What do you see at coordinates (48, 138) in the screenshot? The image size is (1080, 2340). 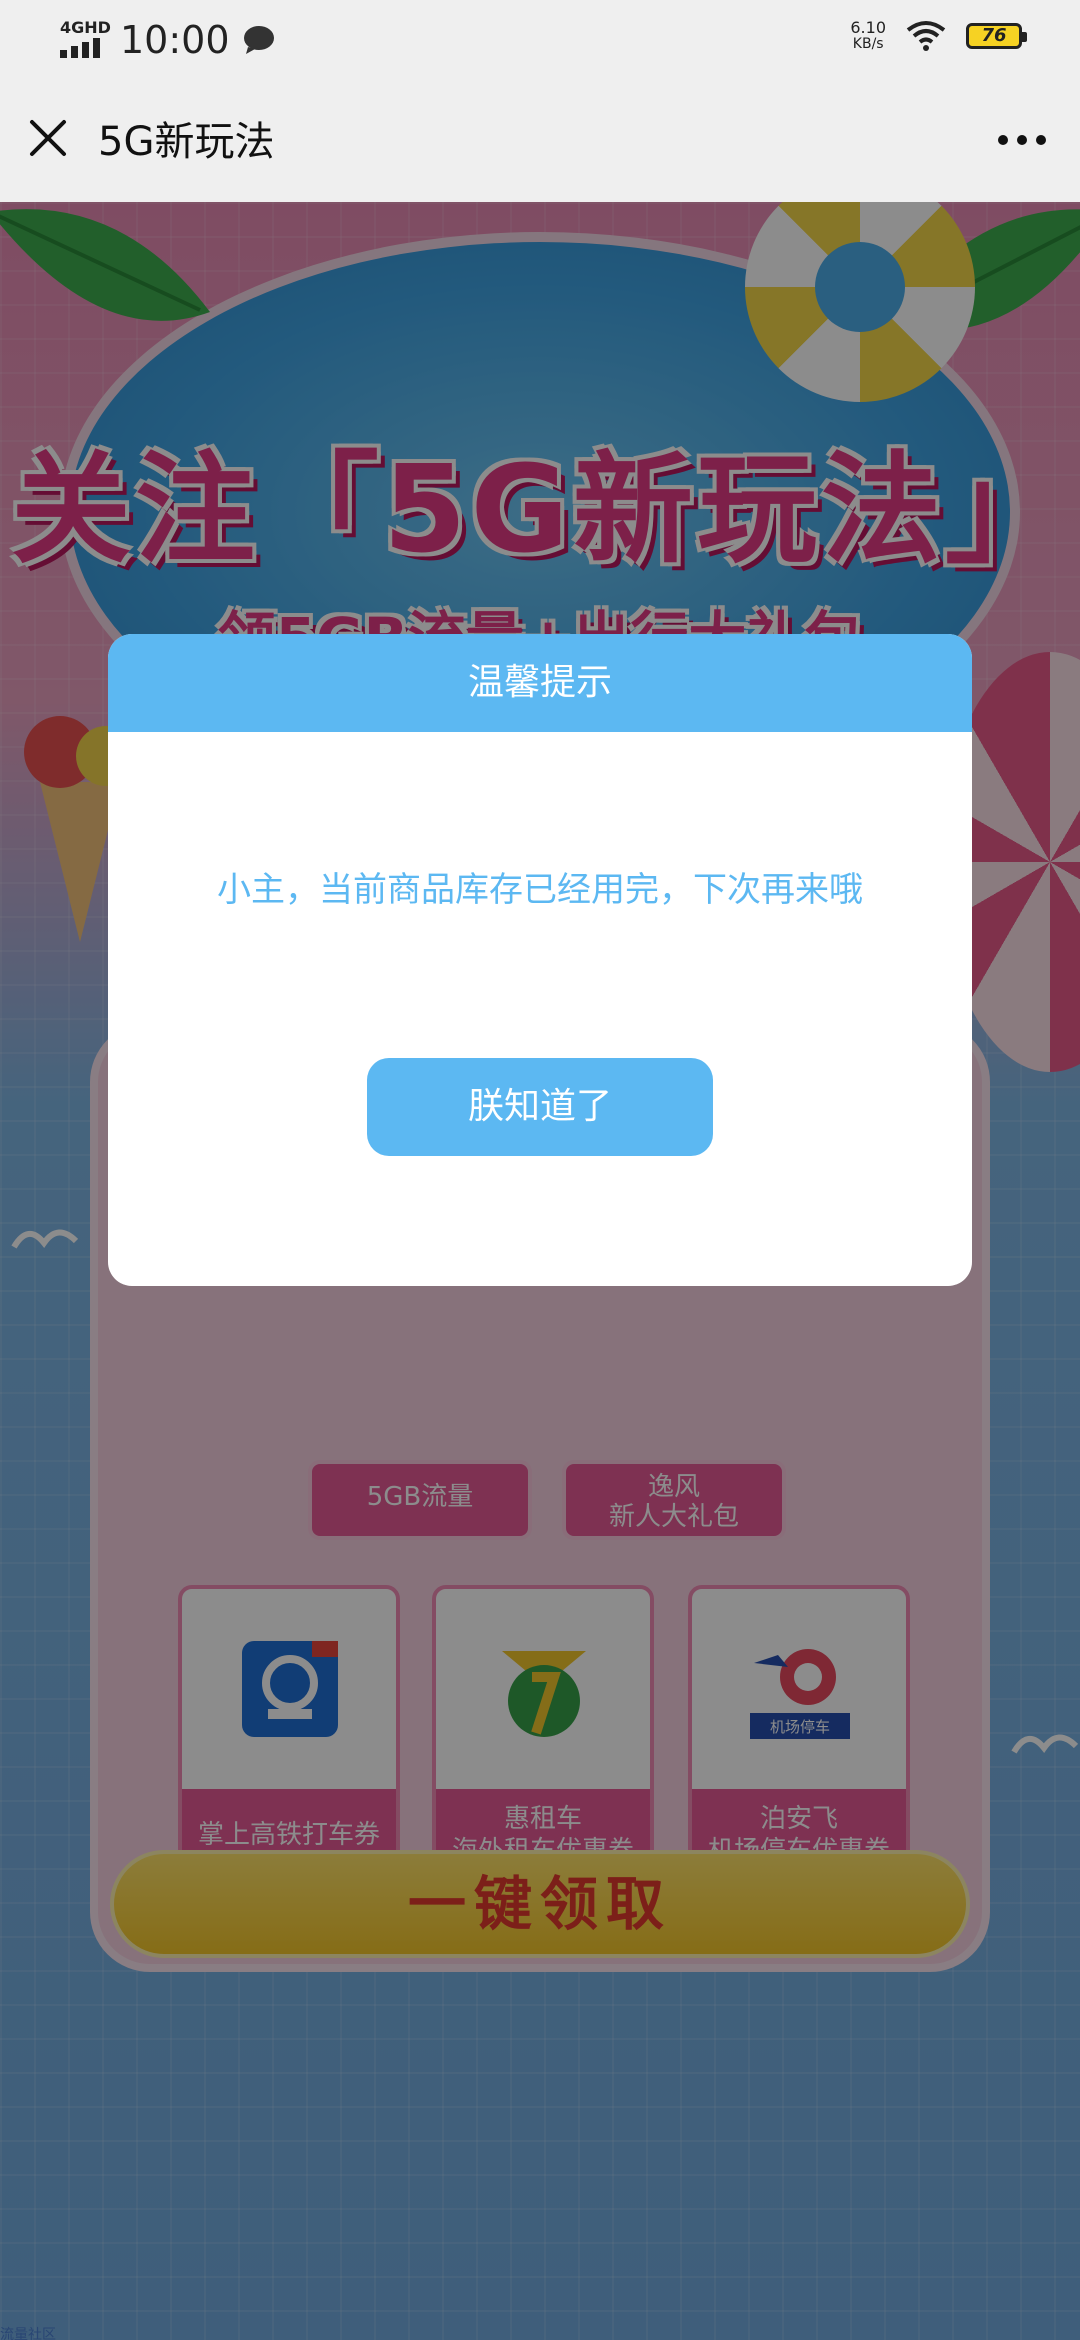 I see `close-icon` at bounding box center [48, 138].